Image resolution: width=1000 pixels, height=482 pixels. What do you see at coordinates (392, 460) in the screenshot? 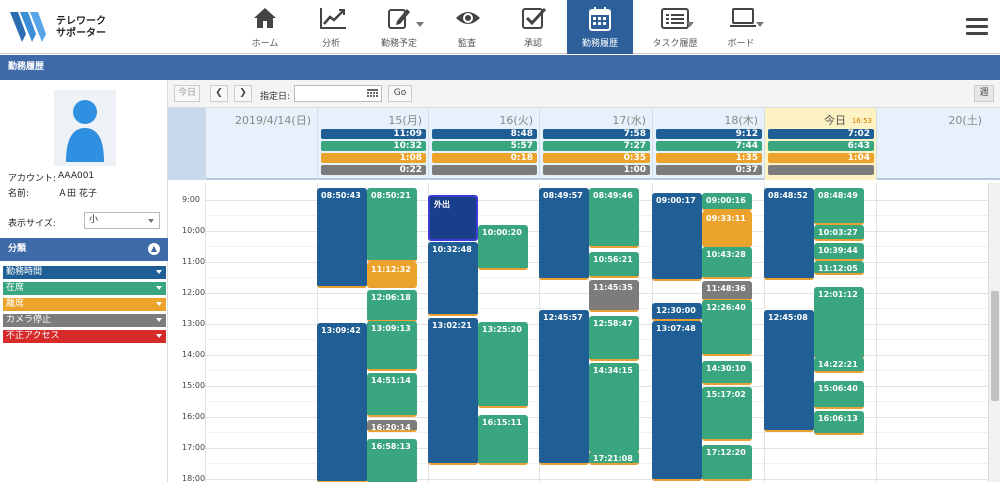
I see `time-block: 16:58:13` at bounding box center [392, 460].